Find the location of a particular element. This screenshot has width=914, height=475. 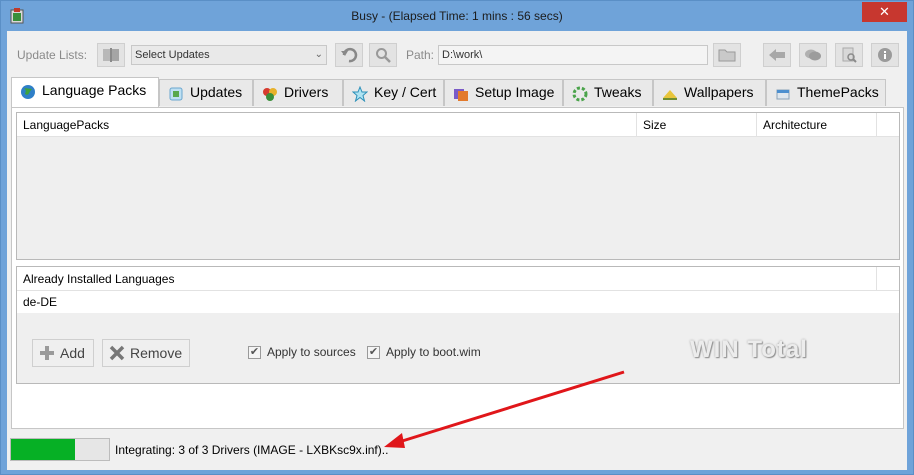

tab-tweaks: Tweaks is located at coordinates (608, 92).